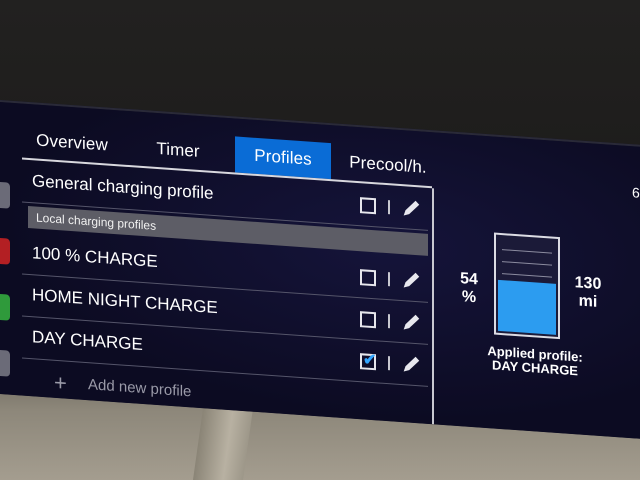 This screenshot has height=480, width=640. I want to click on range-readout: 130 mi, so click(588, 293).